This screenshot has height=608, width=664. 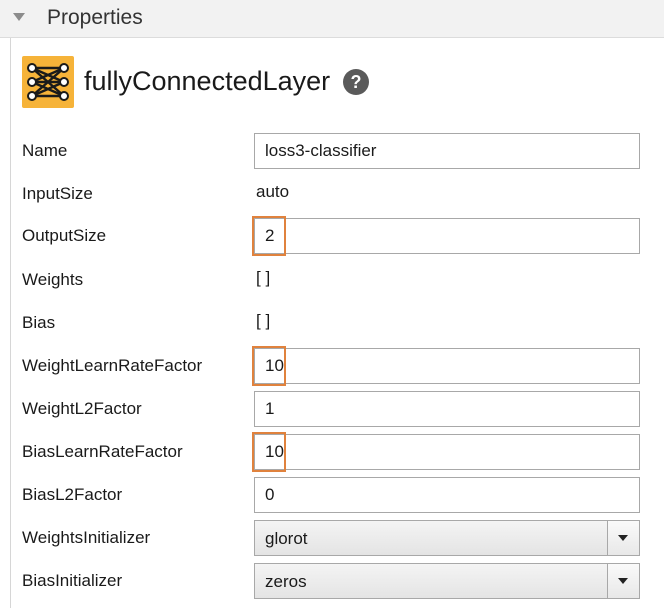 I want to click on property-label: WeightLearnRateFactor, so click(x=112, y=365).